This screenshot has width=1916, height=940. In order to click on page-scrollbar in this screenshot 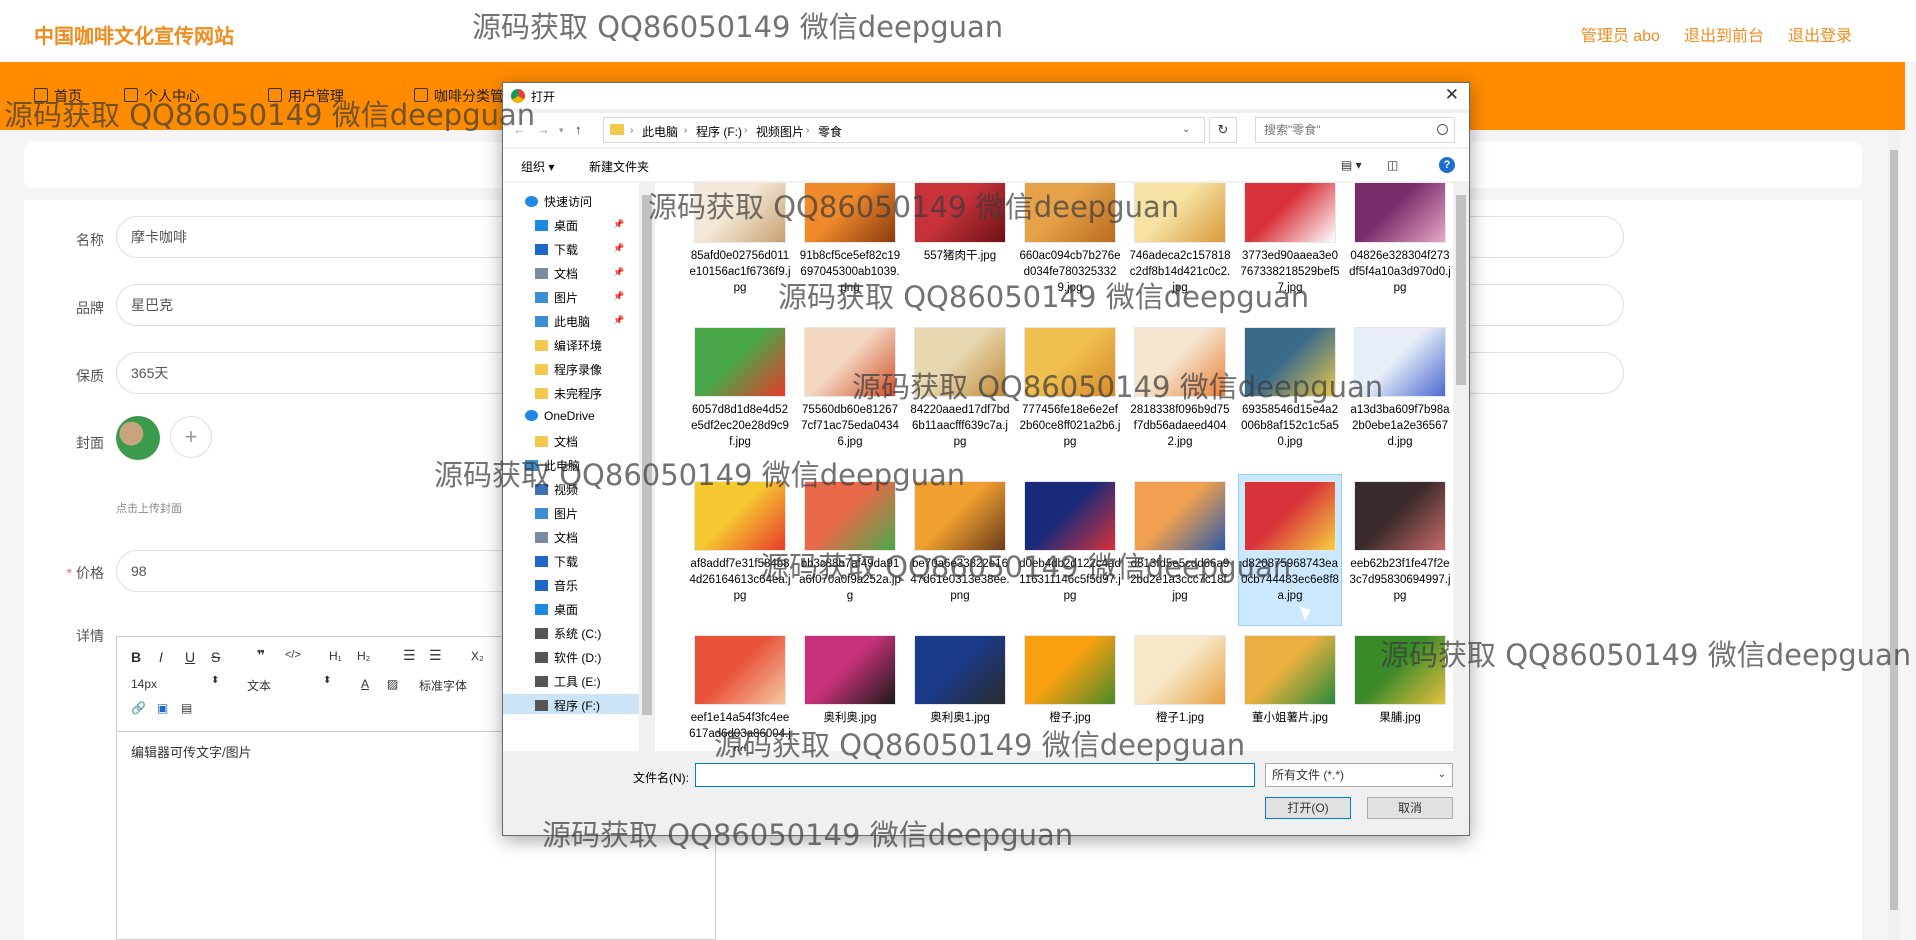, I will do `click(1894, 535)`.